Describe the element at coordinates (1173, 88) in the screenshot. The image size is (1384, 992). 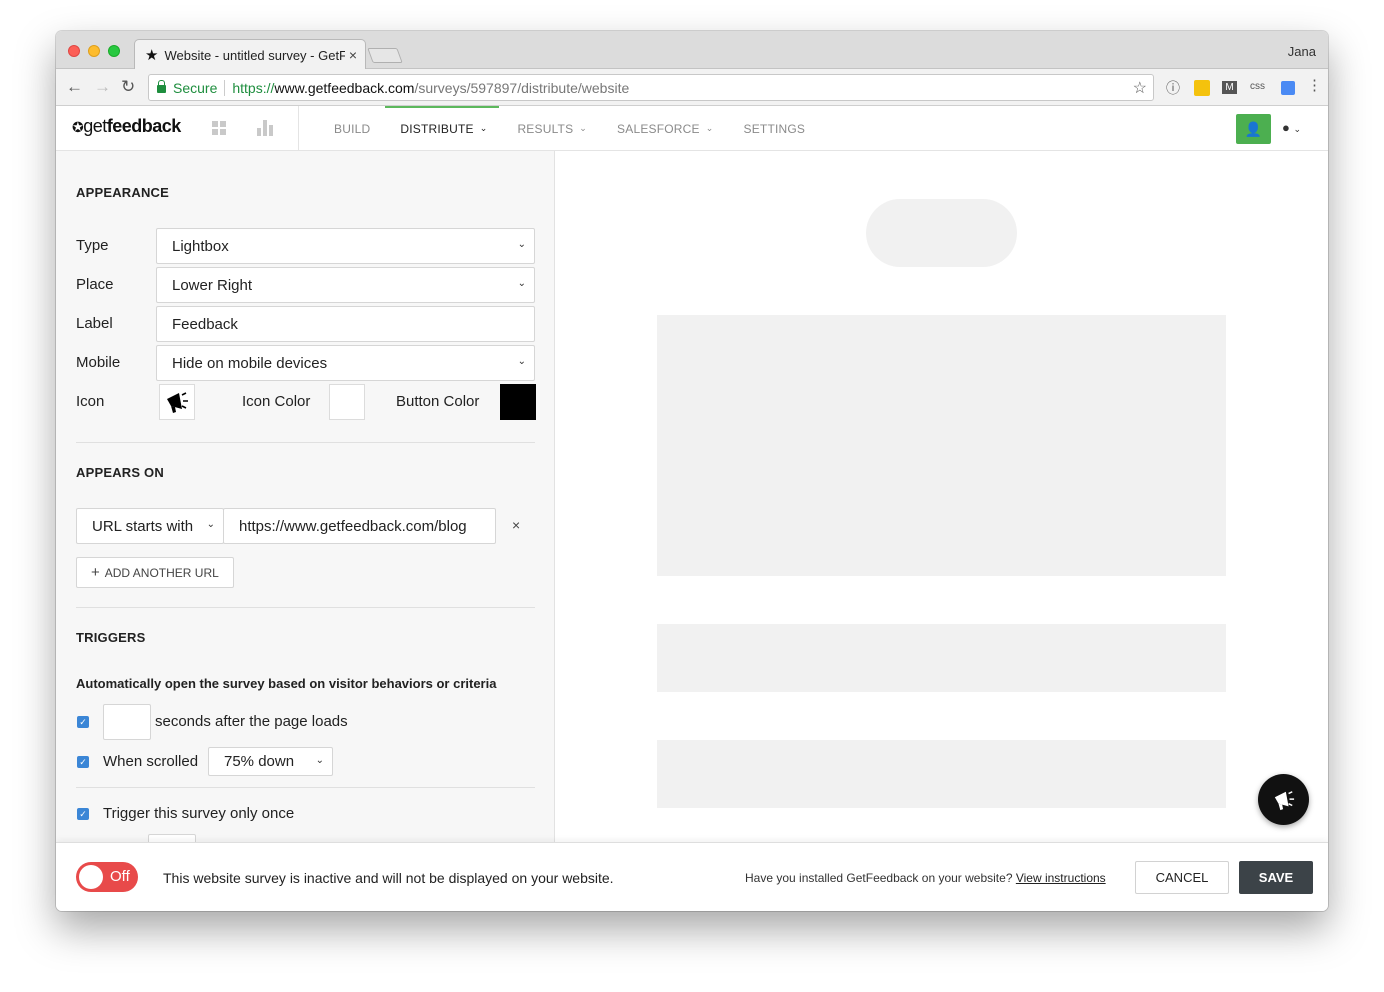
I see `onepassword-extension-icon: ⓘ` at that location.